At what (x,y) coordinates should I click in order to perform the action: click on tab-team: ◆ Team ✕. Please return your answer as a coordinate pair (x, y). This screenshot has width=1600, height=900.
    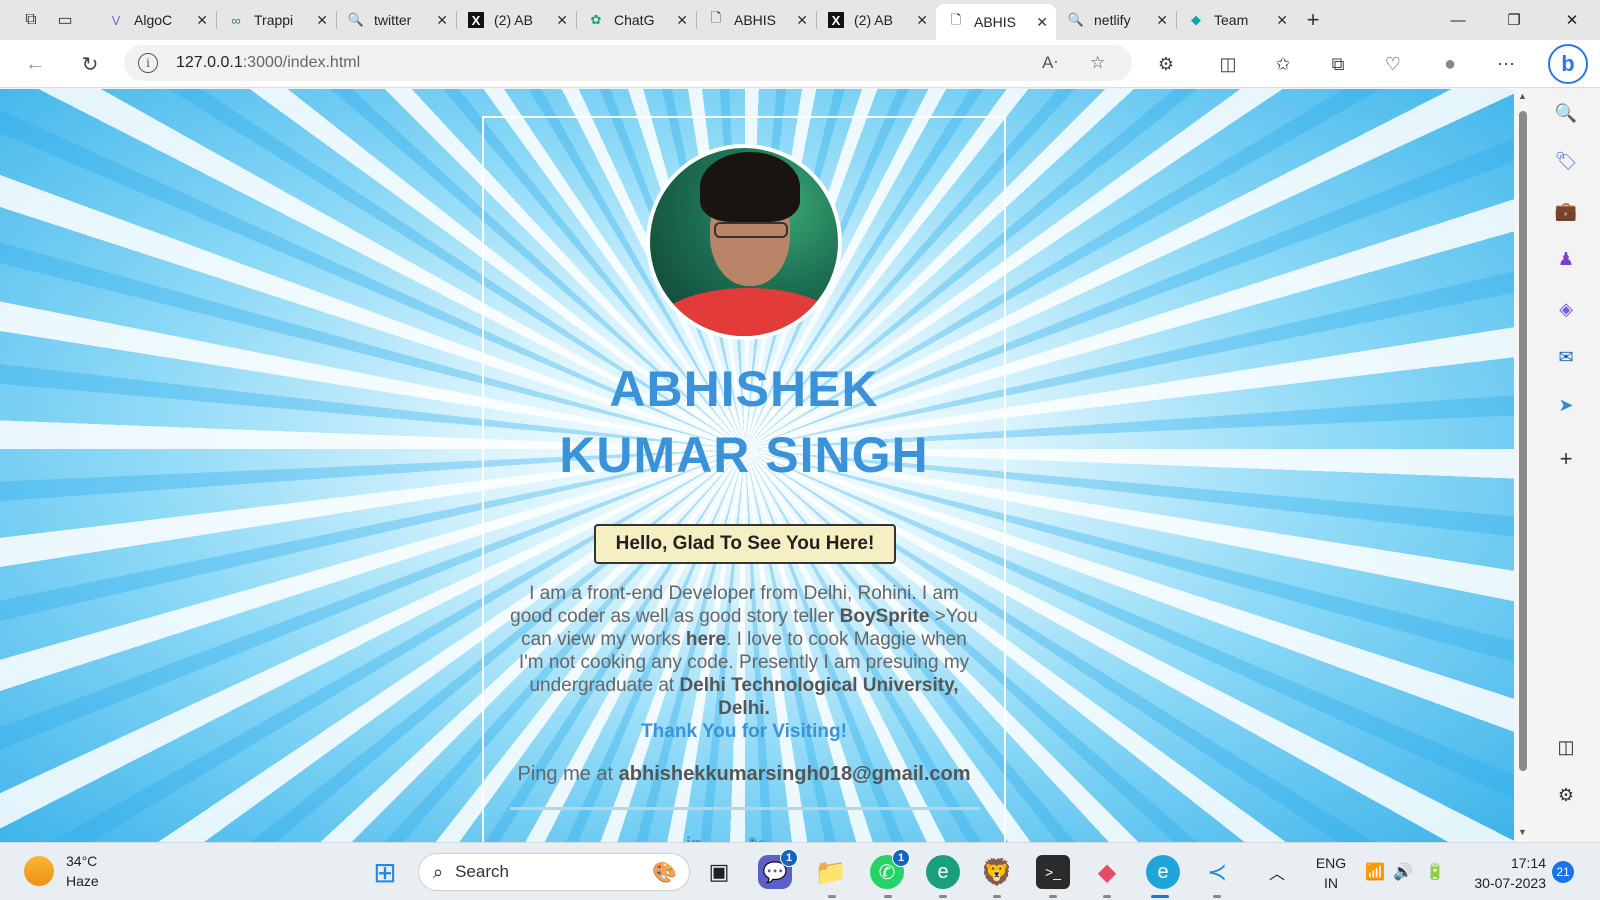
    Looking at the image, I should click on (1236, 20).